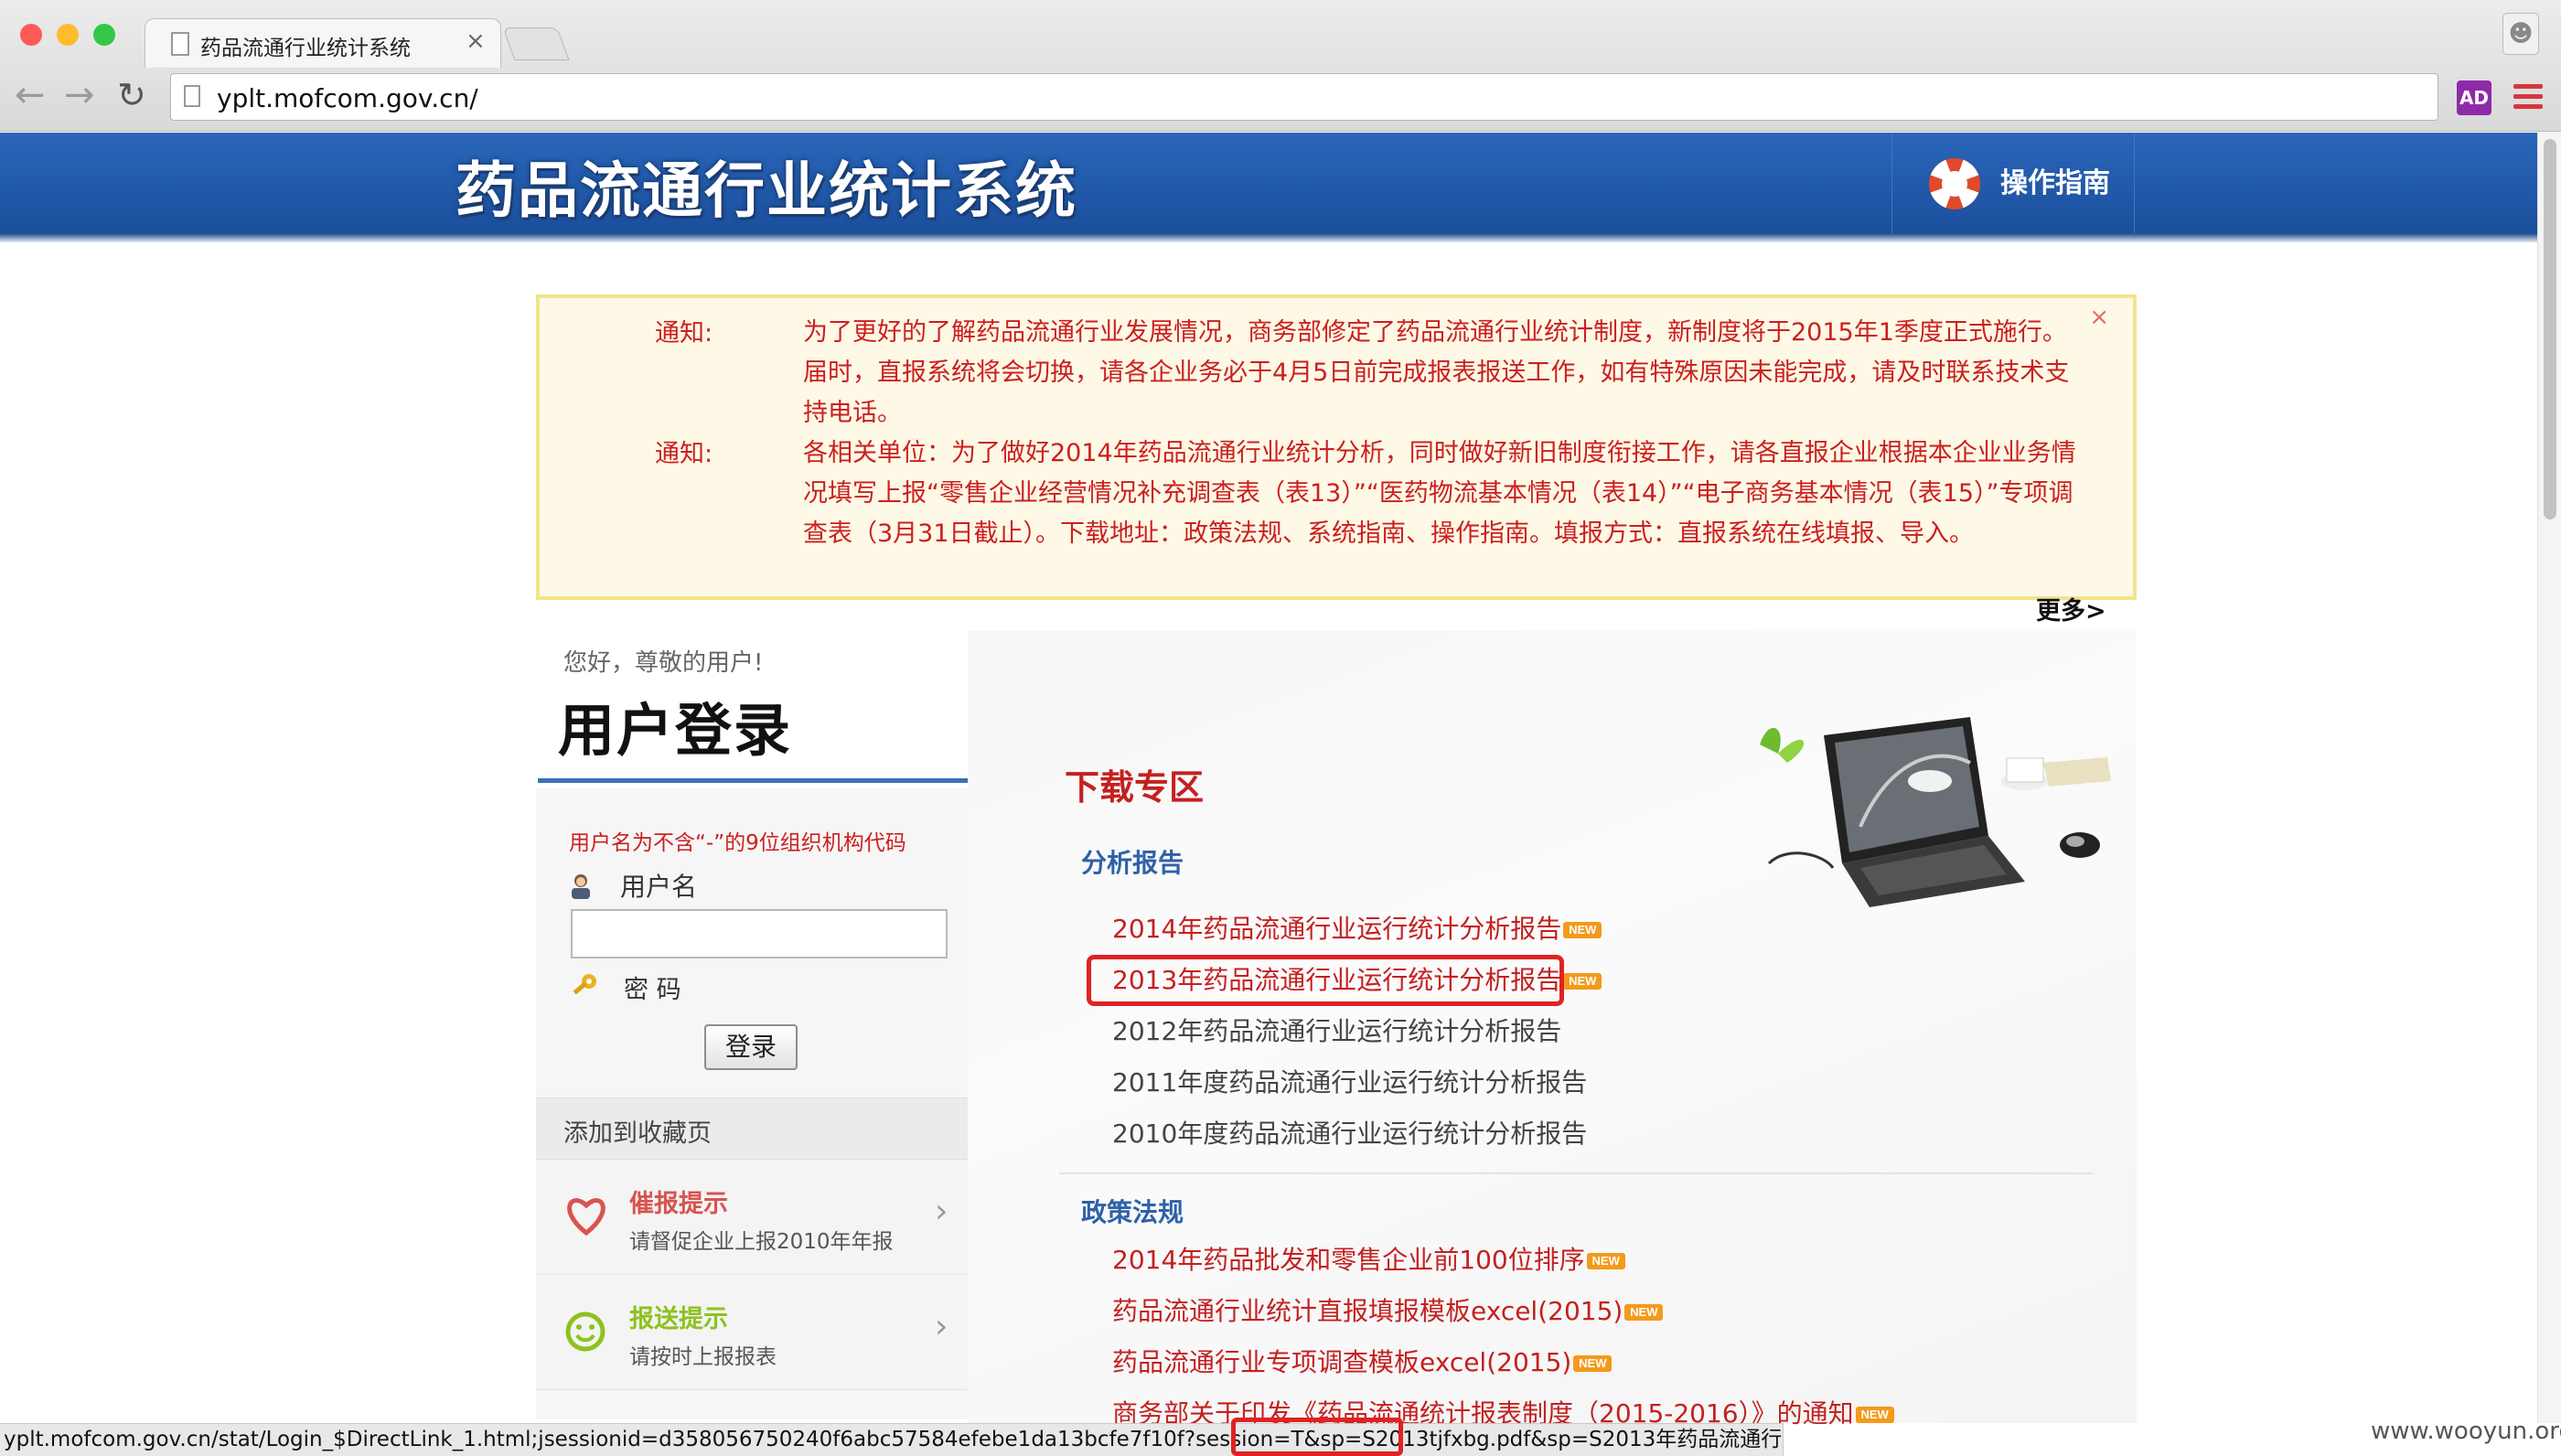 This screenshot has width=2561, height=1456. Describe the element at coordinates (2549, 777) in the screenshot. I see `page-scrollbar` at that location.